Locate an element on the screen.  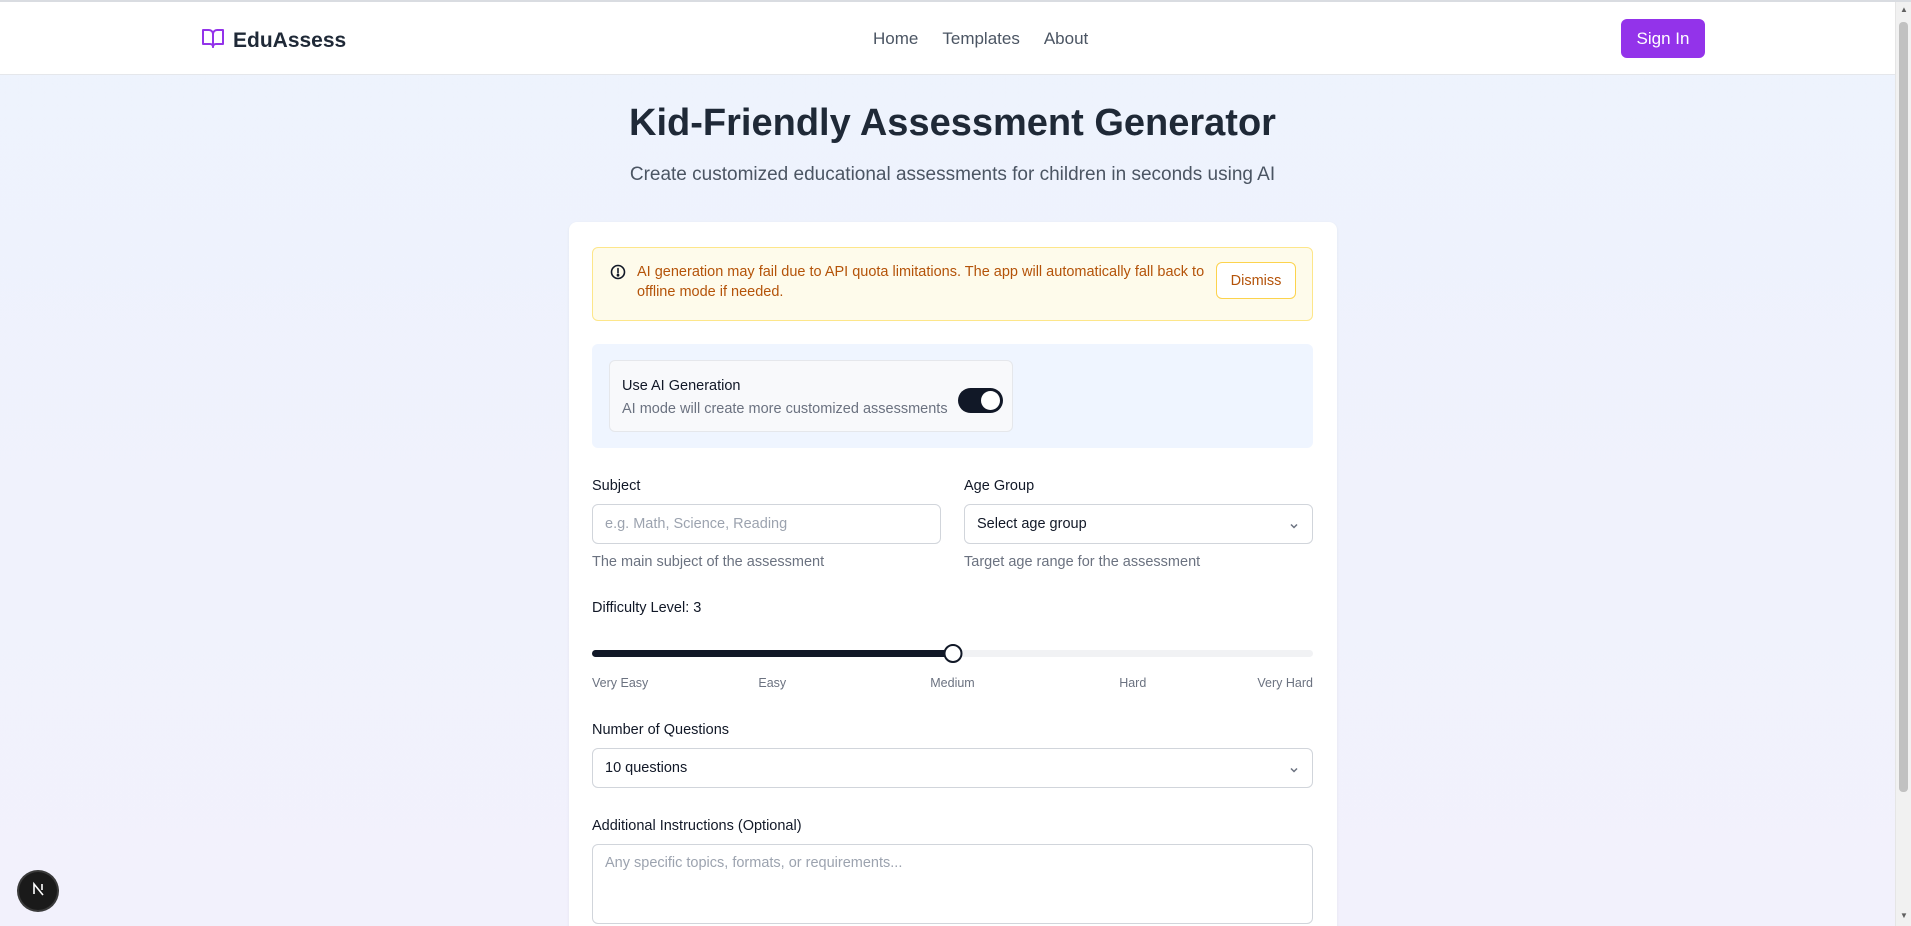
book-open-icon is located at coordinates (213, 40).